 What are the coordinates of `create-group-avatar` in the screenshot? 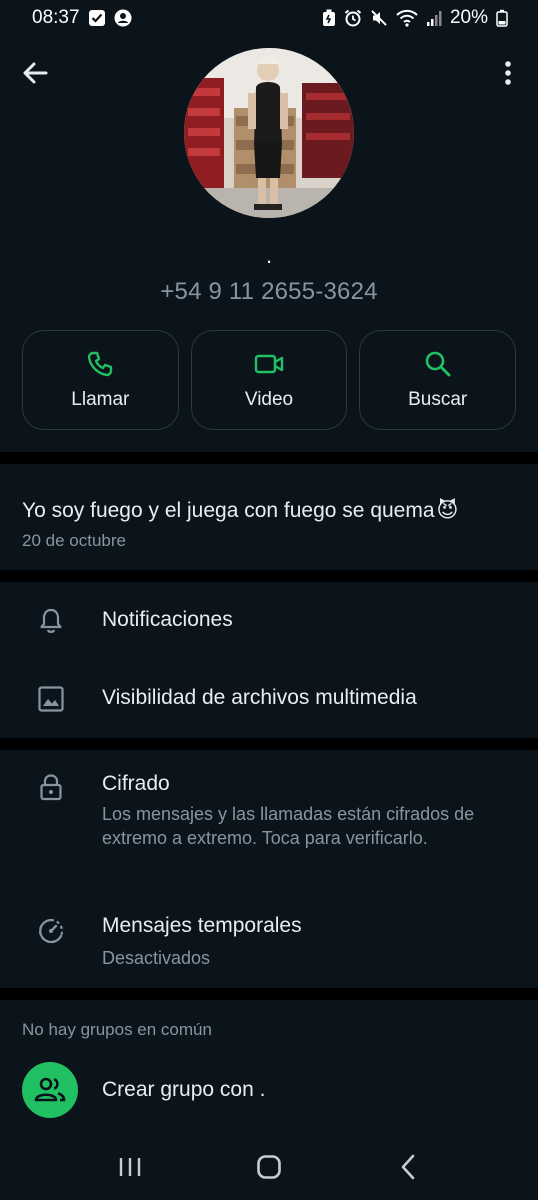 It's located at (50, 1090).